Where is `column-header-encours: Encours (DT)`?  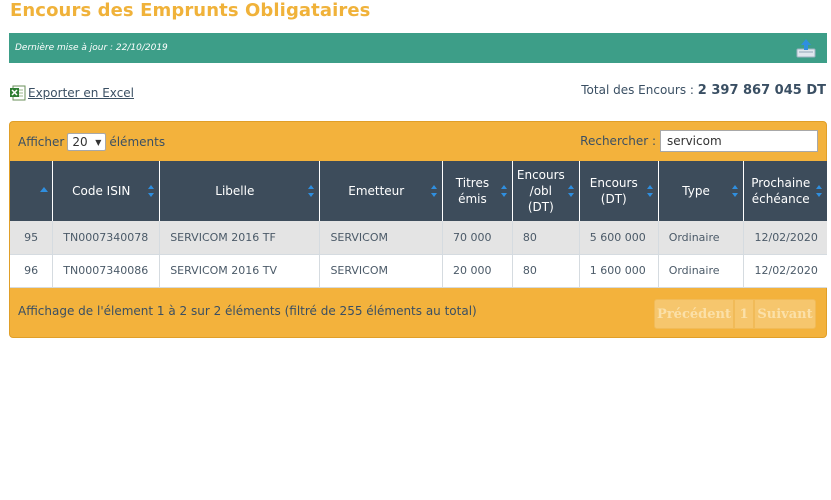 column-header-encours: Encours (DT) is located at coordinates (619, 191).